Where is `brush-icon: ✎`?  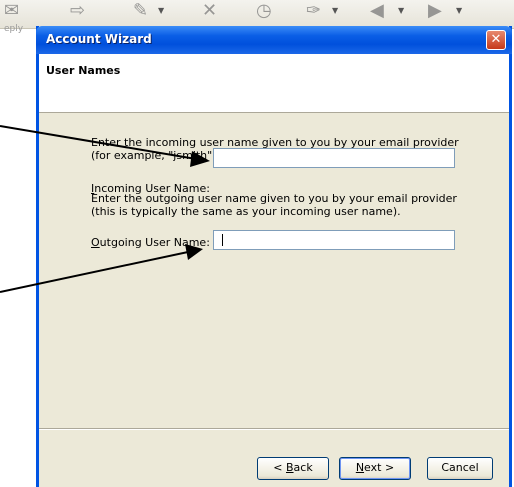
brush-icon: ✎ is located at coordinates (140, 11).